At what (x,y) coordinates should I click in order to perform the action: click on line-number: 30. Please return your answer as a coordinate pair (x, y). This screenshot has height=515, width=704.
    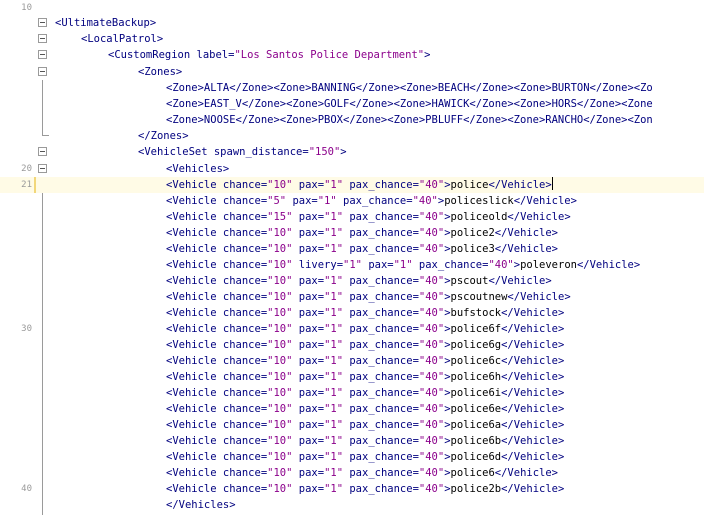
    Looking at the image, I should click on (26, 329).